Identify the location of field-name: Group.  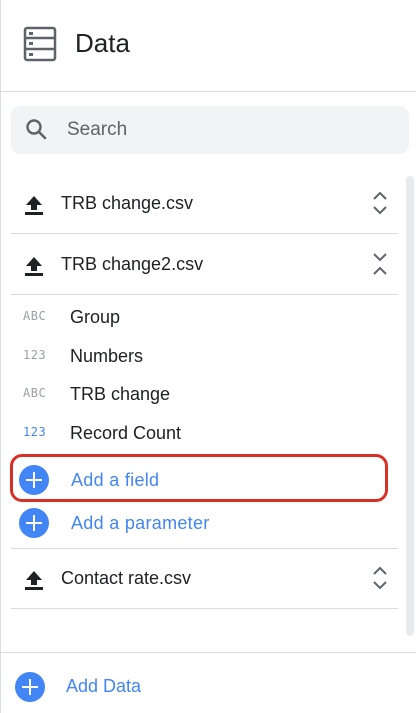
(95, 317).